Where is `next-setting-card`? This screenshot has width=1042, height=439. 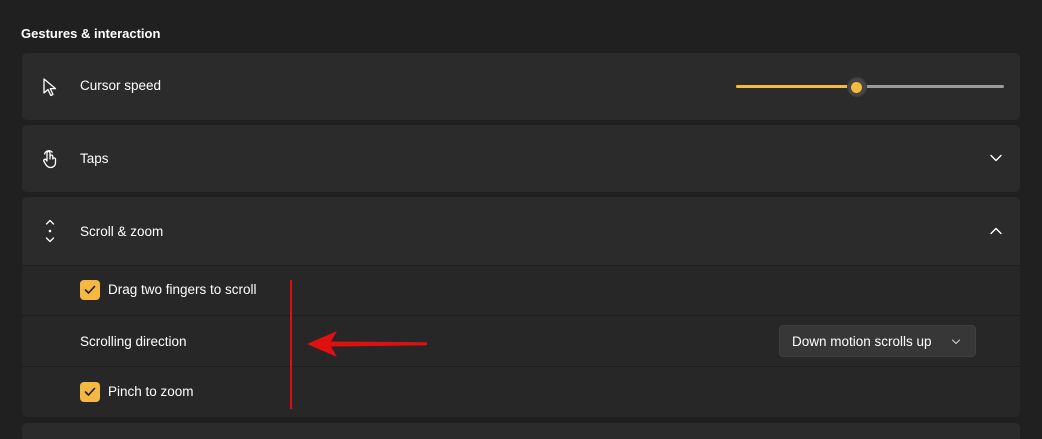 next-setting-card is located at coordinates (521, 431).